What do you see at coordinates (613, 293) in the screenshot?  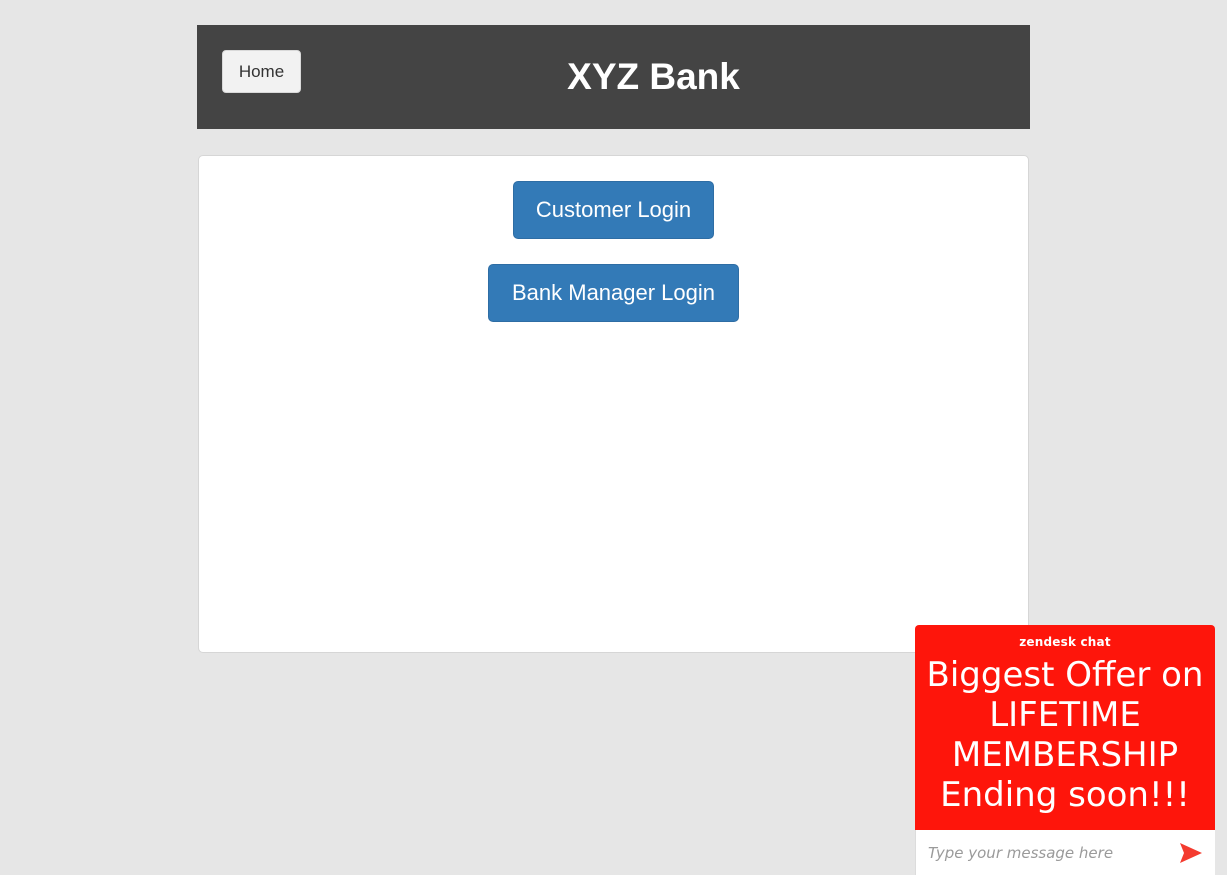 I see `bank-manager-login-button: Bank Manager Login` at bounding box center [613, 293].